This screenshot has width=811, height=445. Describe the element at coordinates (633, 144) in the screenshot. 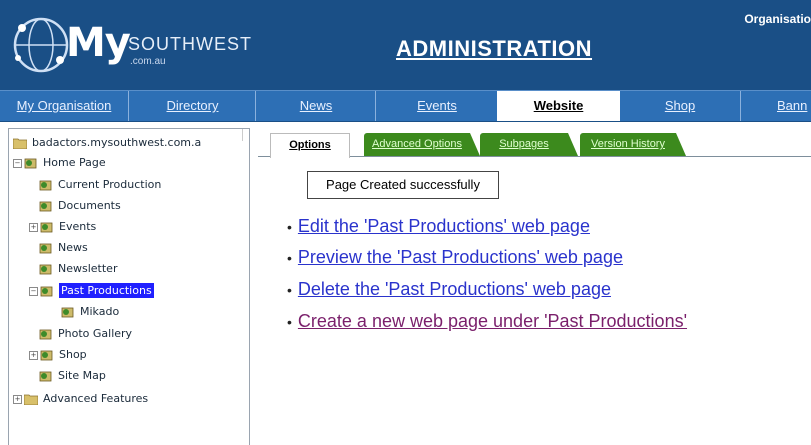

I see `tab-version-history: Version History` at that location.